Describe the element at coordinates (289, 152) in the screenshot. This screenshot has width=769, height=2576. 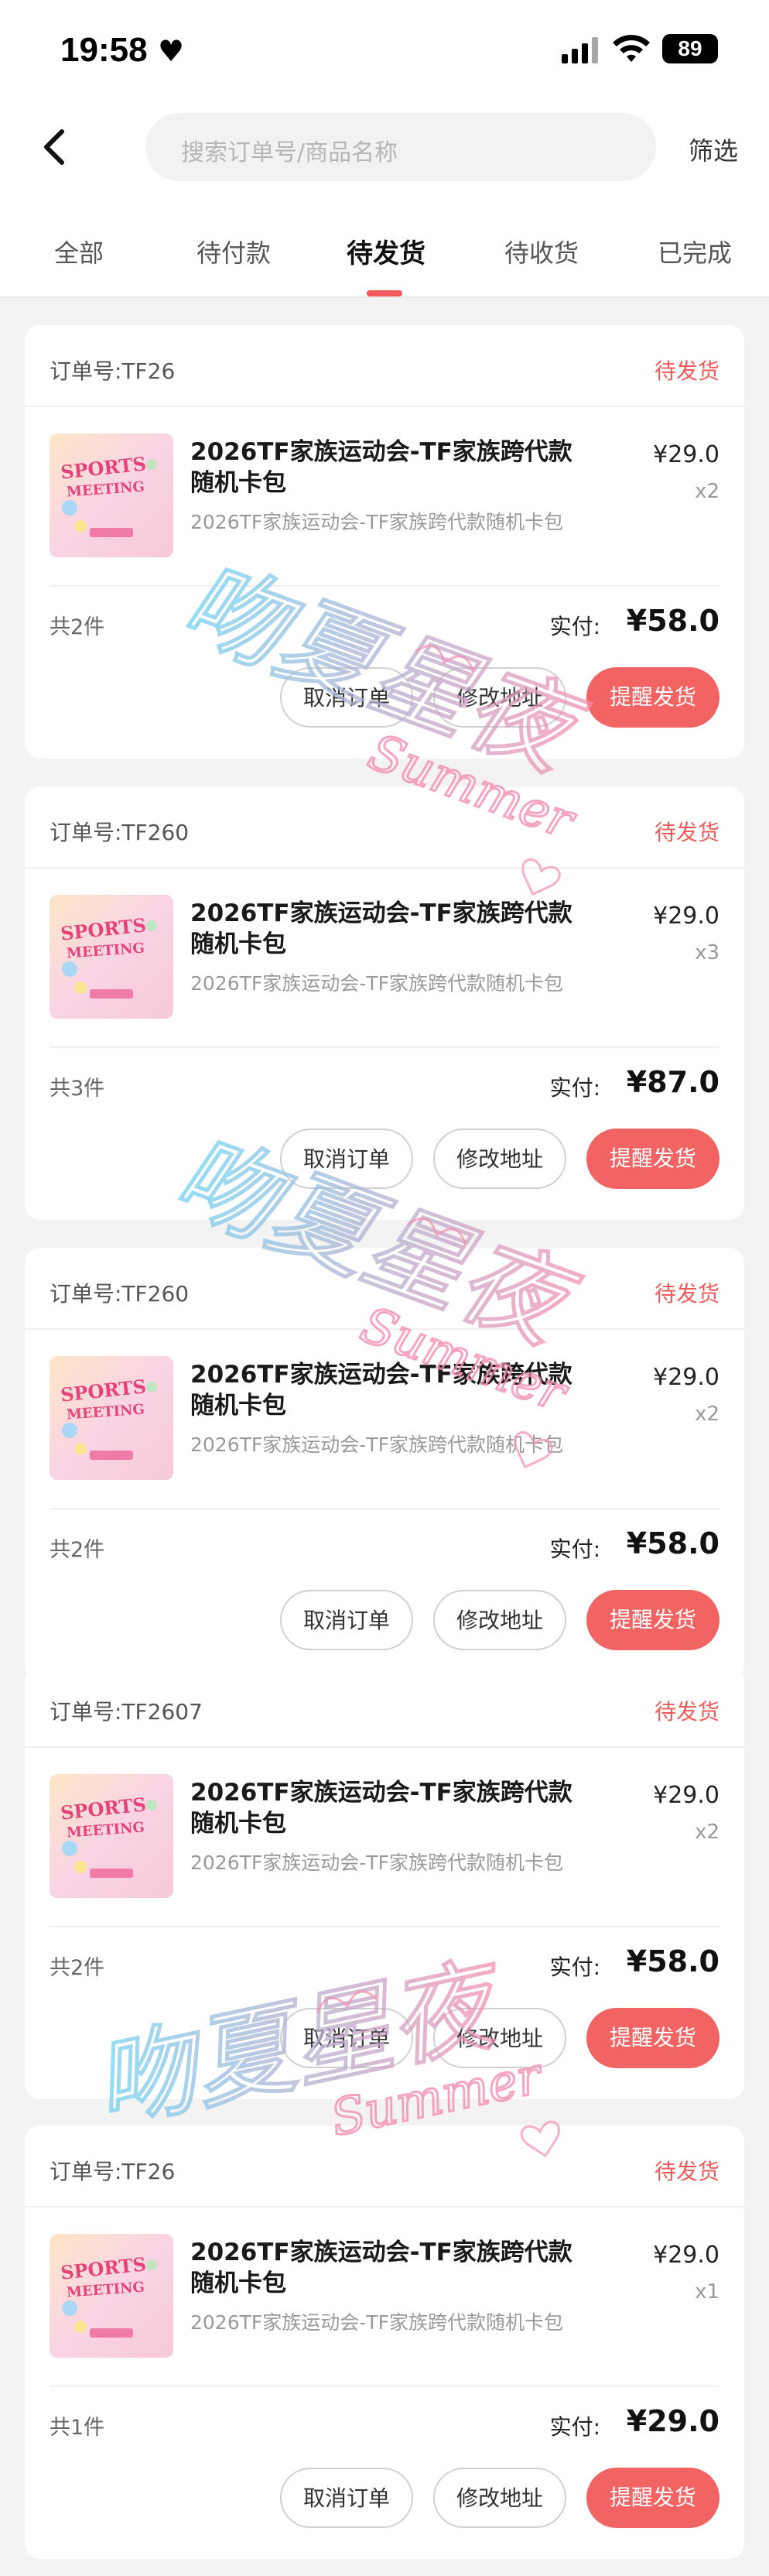
I see `search-placeholder: 搜索订单号/商品名称` at that location.